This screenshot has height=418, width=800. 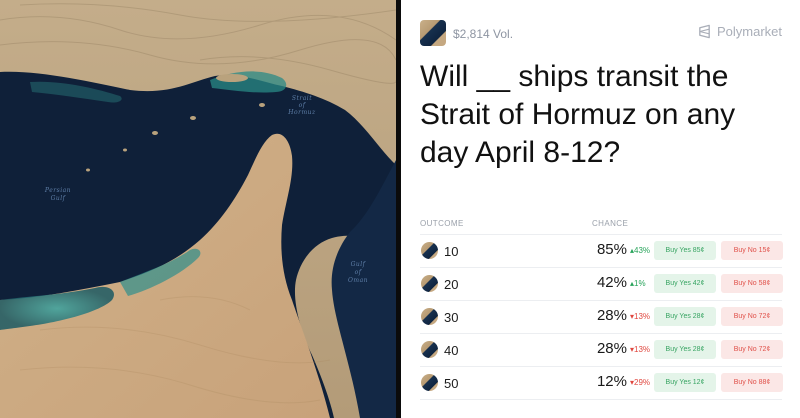 What do you see at coordinates (611, 381) in the screenshot?
I see `outcome-chance: 12%` at bounding box center [611, 381].